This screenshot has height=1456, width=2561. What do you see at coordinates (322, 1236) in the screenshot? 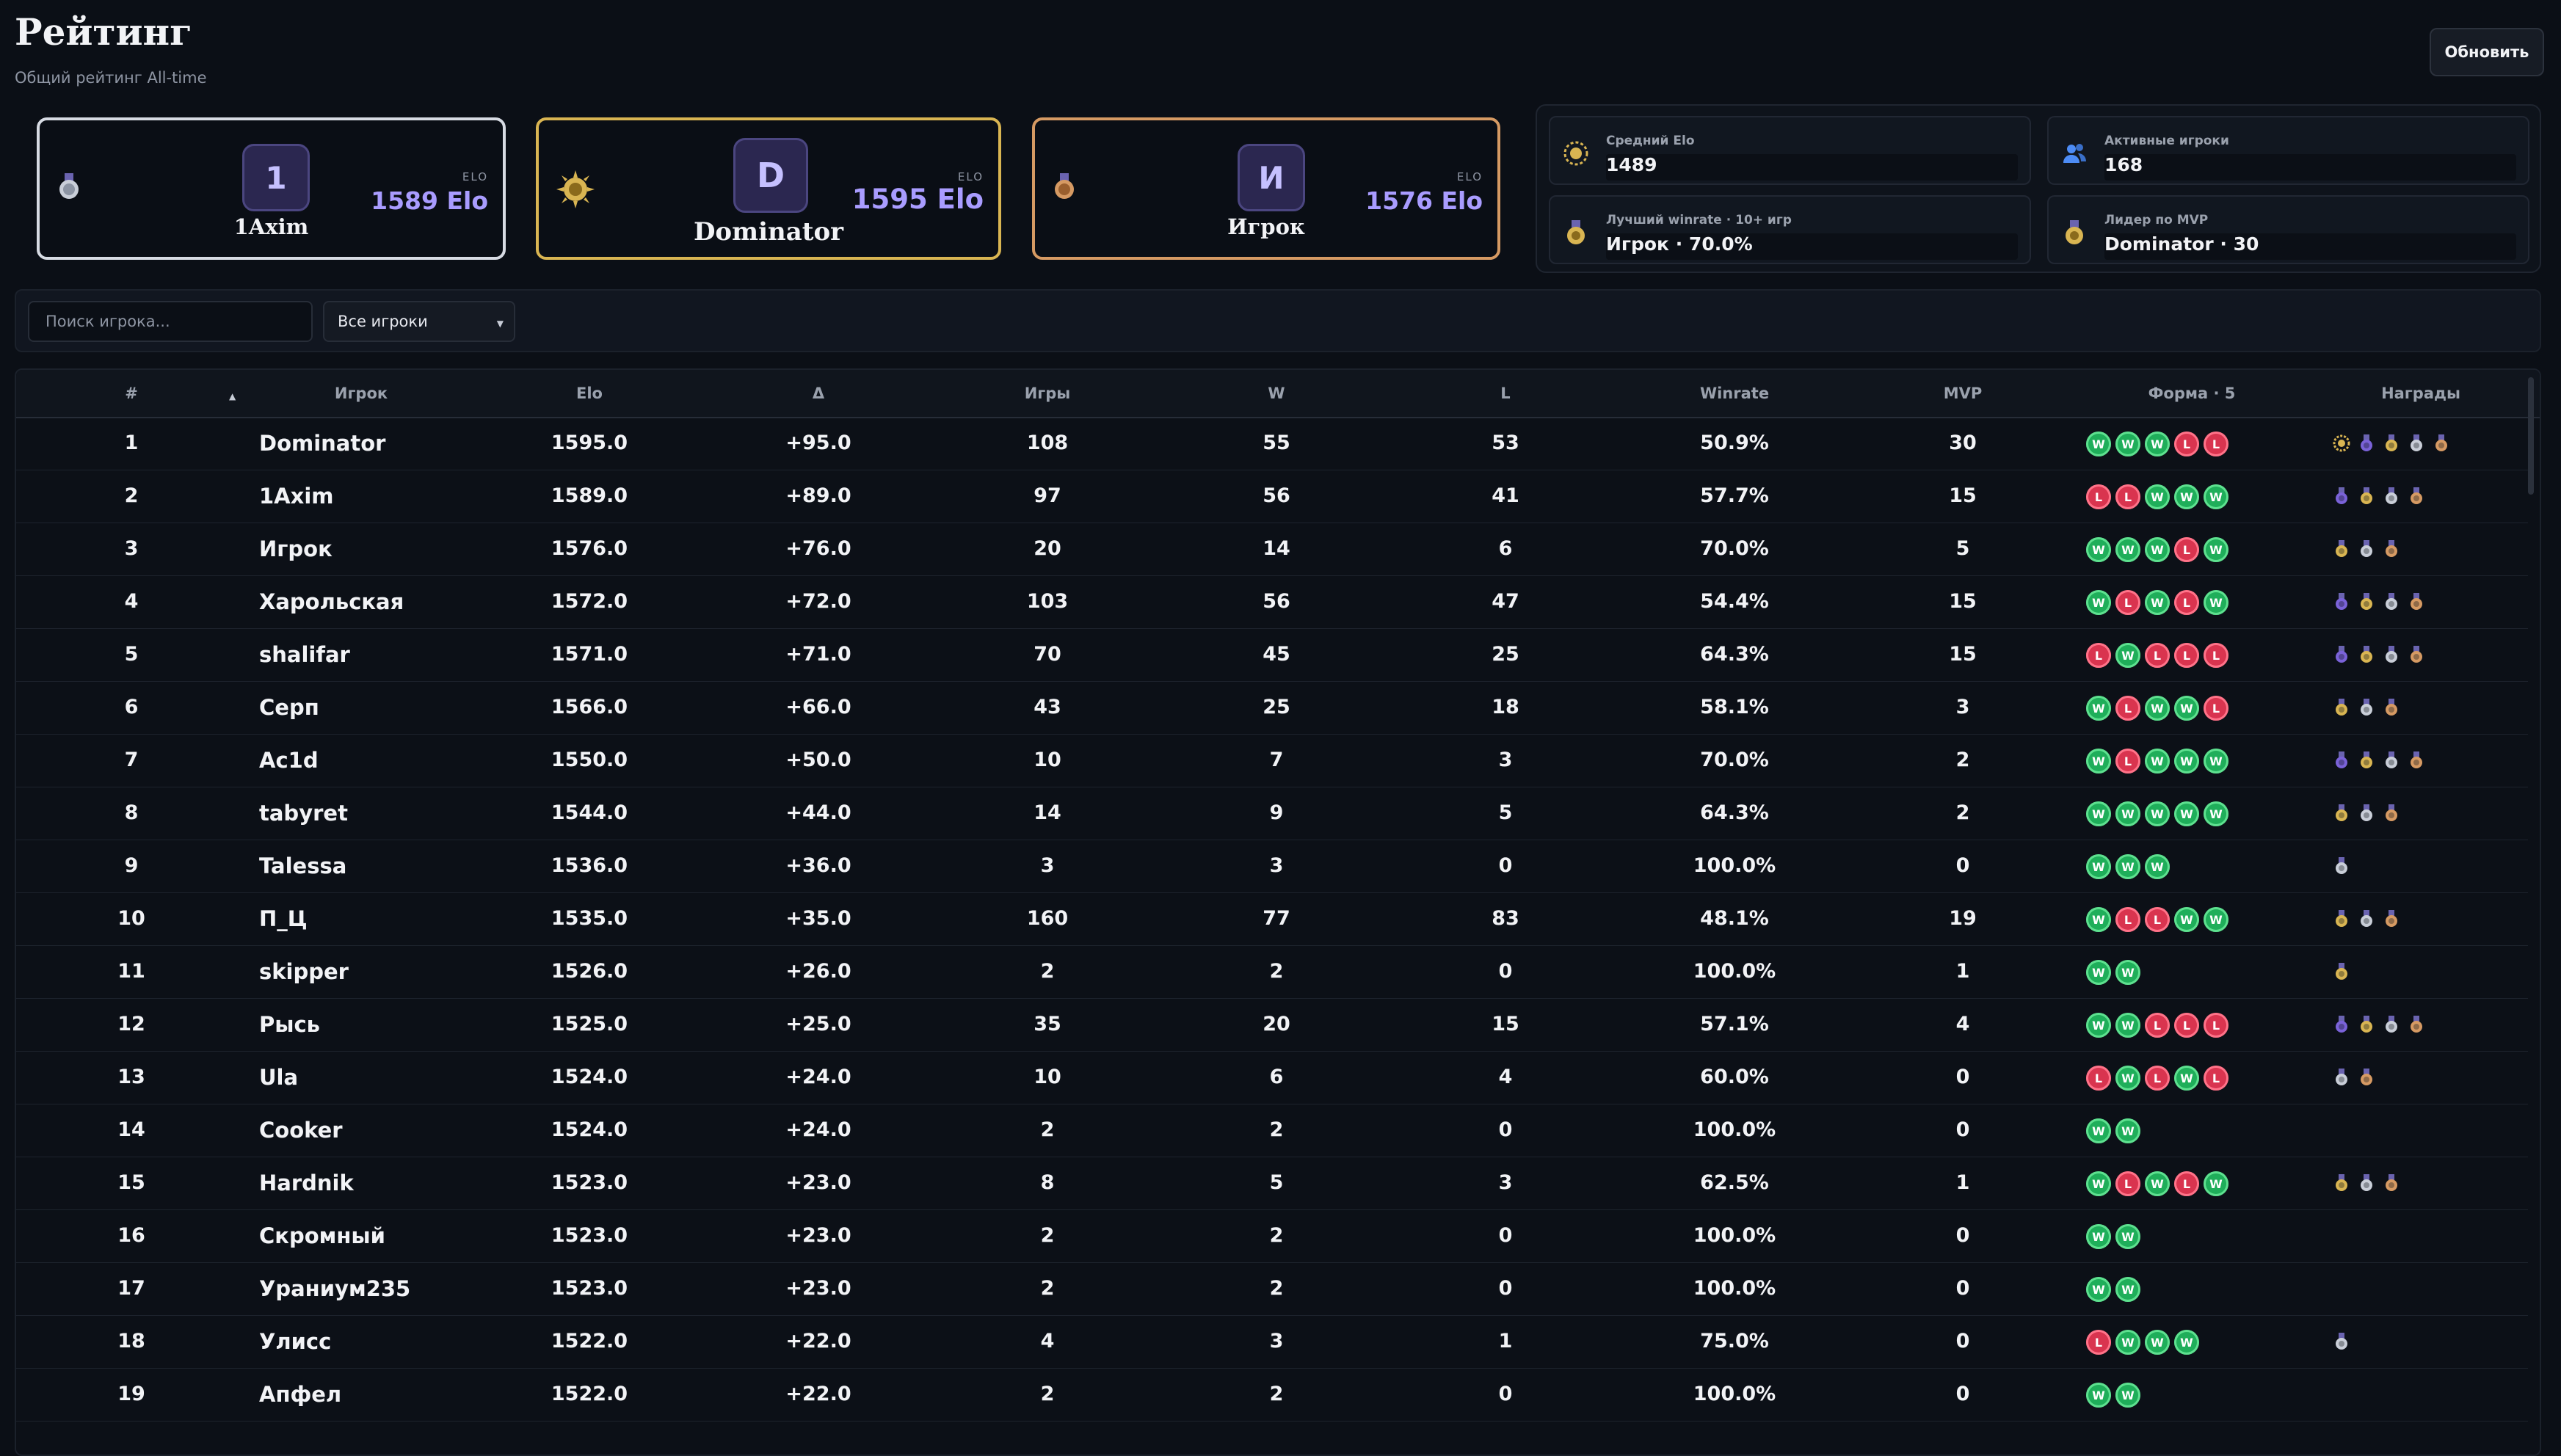
I see `player-name: Скромный` at bounding box center [322, 1236].